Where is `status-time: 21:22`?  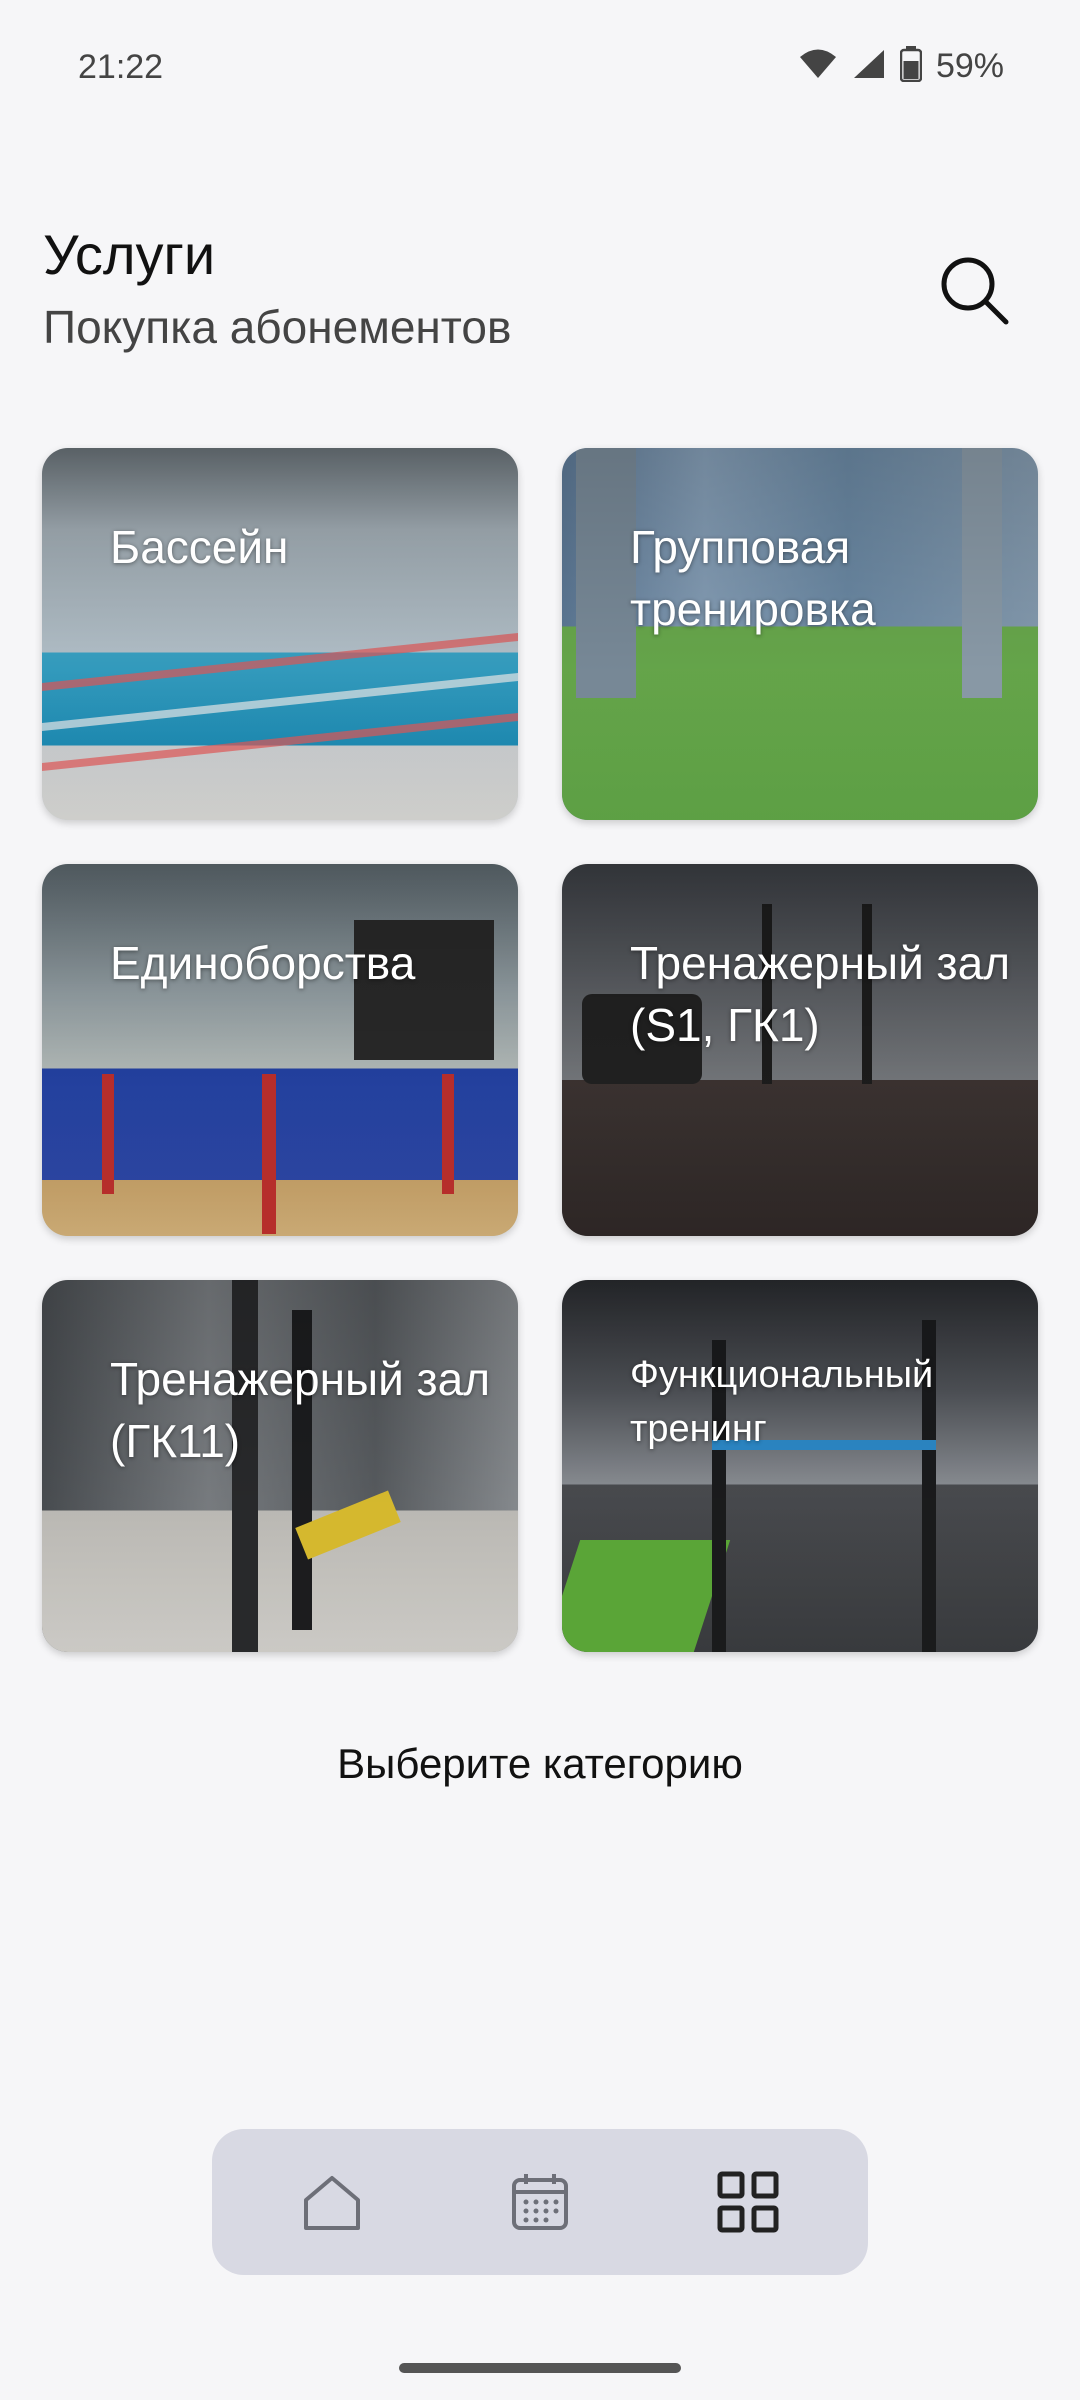
status-time: 21:22 is located at coordinates (121, 67).